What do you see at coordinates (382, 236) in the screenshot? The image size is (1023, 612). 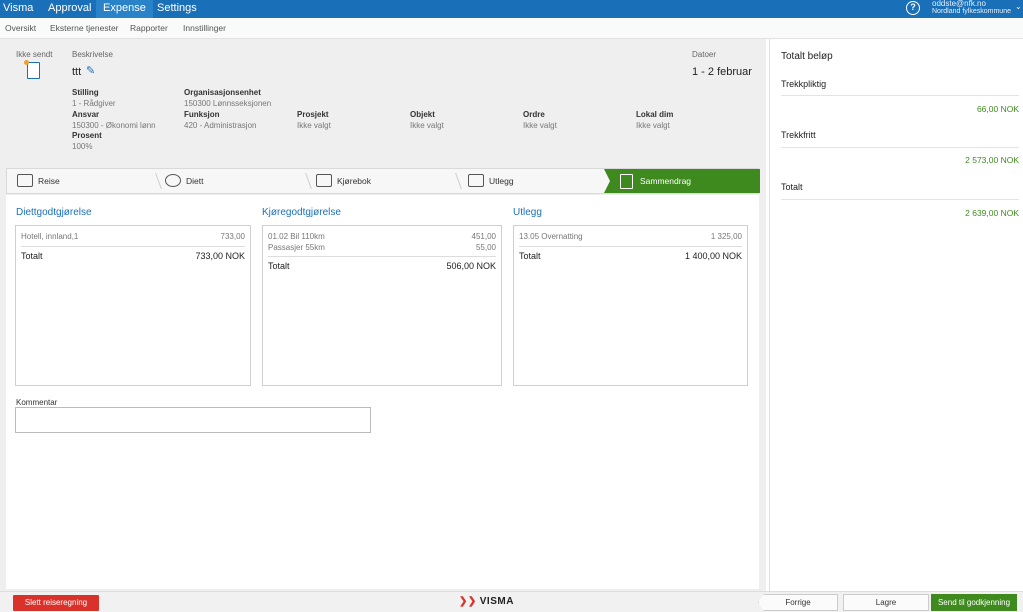 I see `list-item: 01.02 Bil 110km 451,00` at bounding box center [382, 236].